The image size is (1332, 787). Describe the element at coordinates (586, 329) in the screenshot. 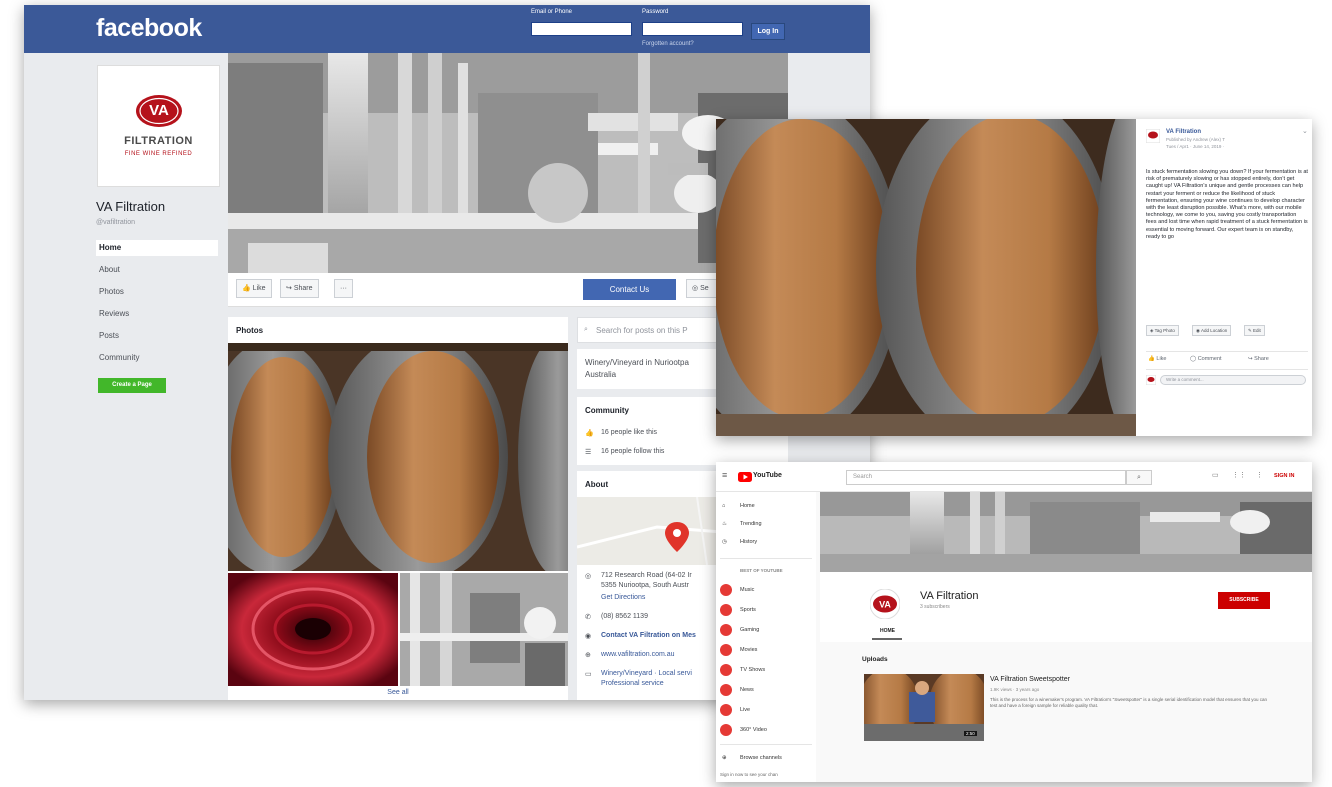

I see `search-icon: ⌕` at that location.